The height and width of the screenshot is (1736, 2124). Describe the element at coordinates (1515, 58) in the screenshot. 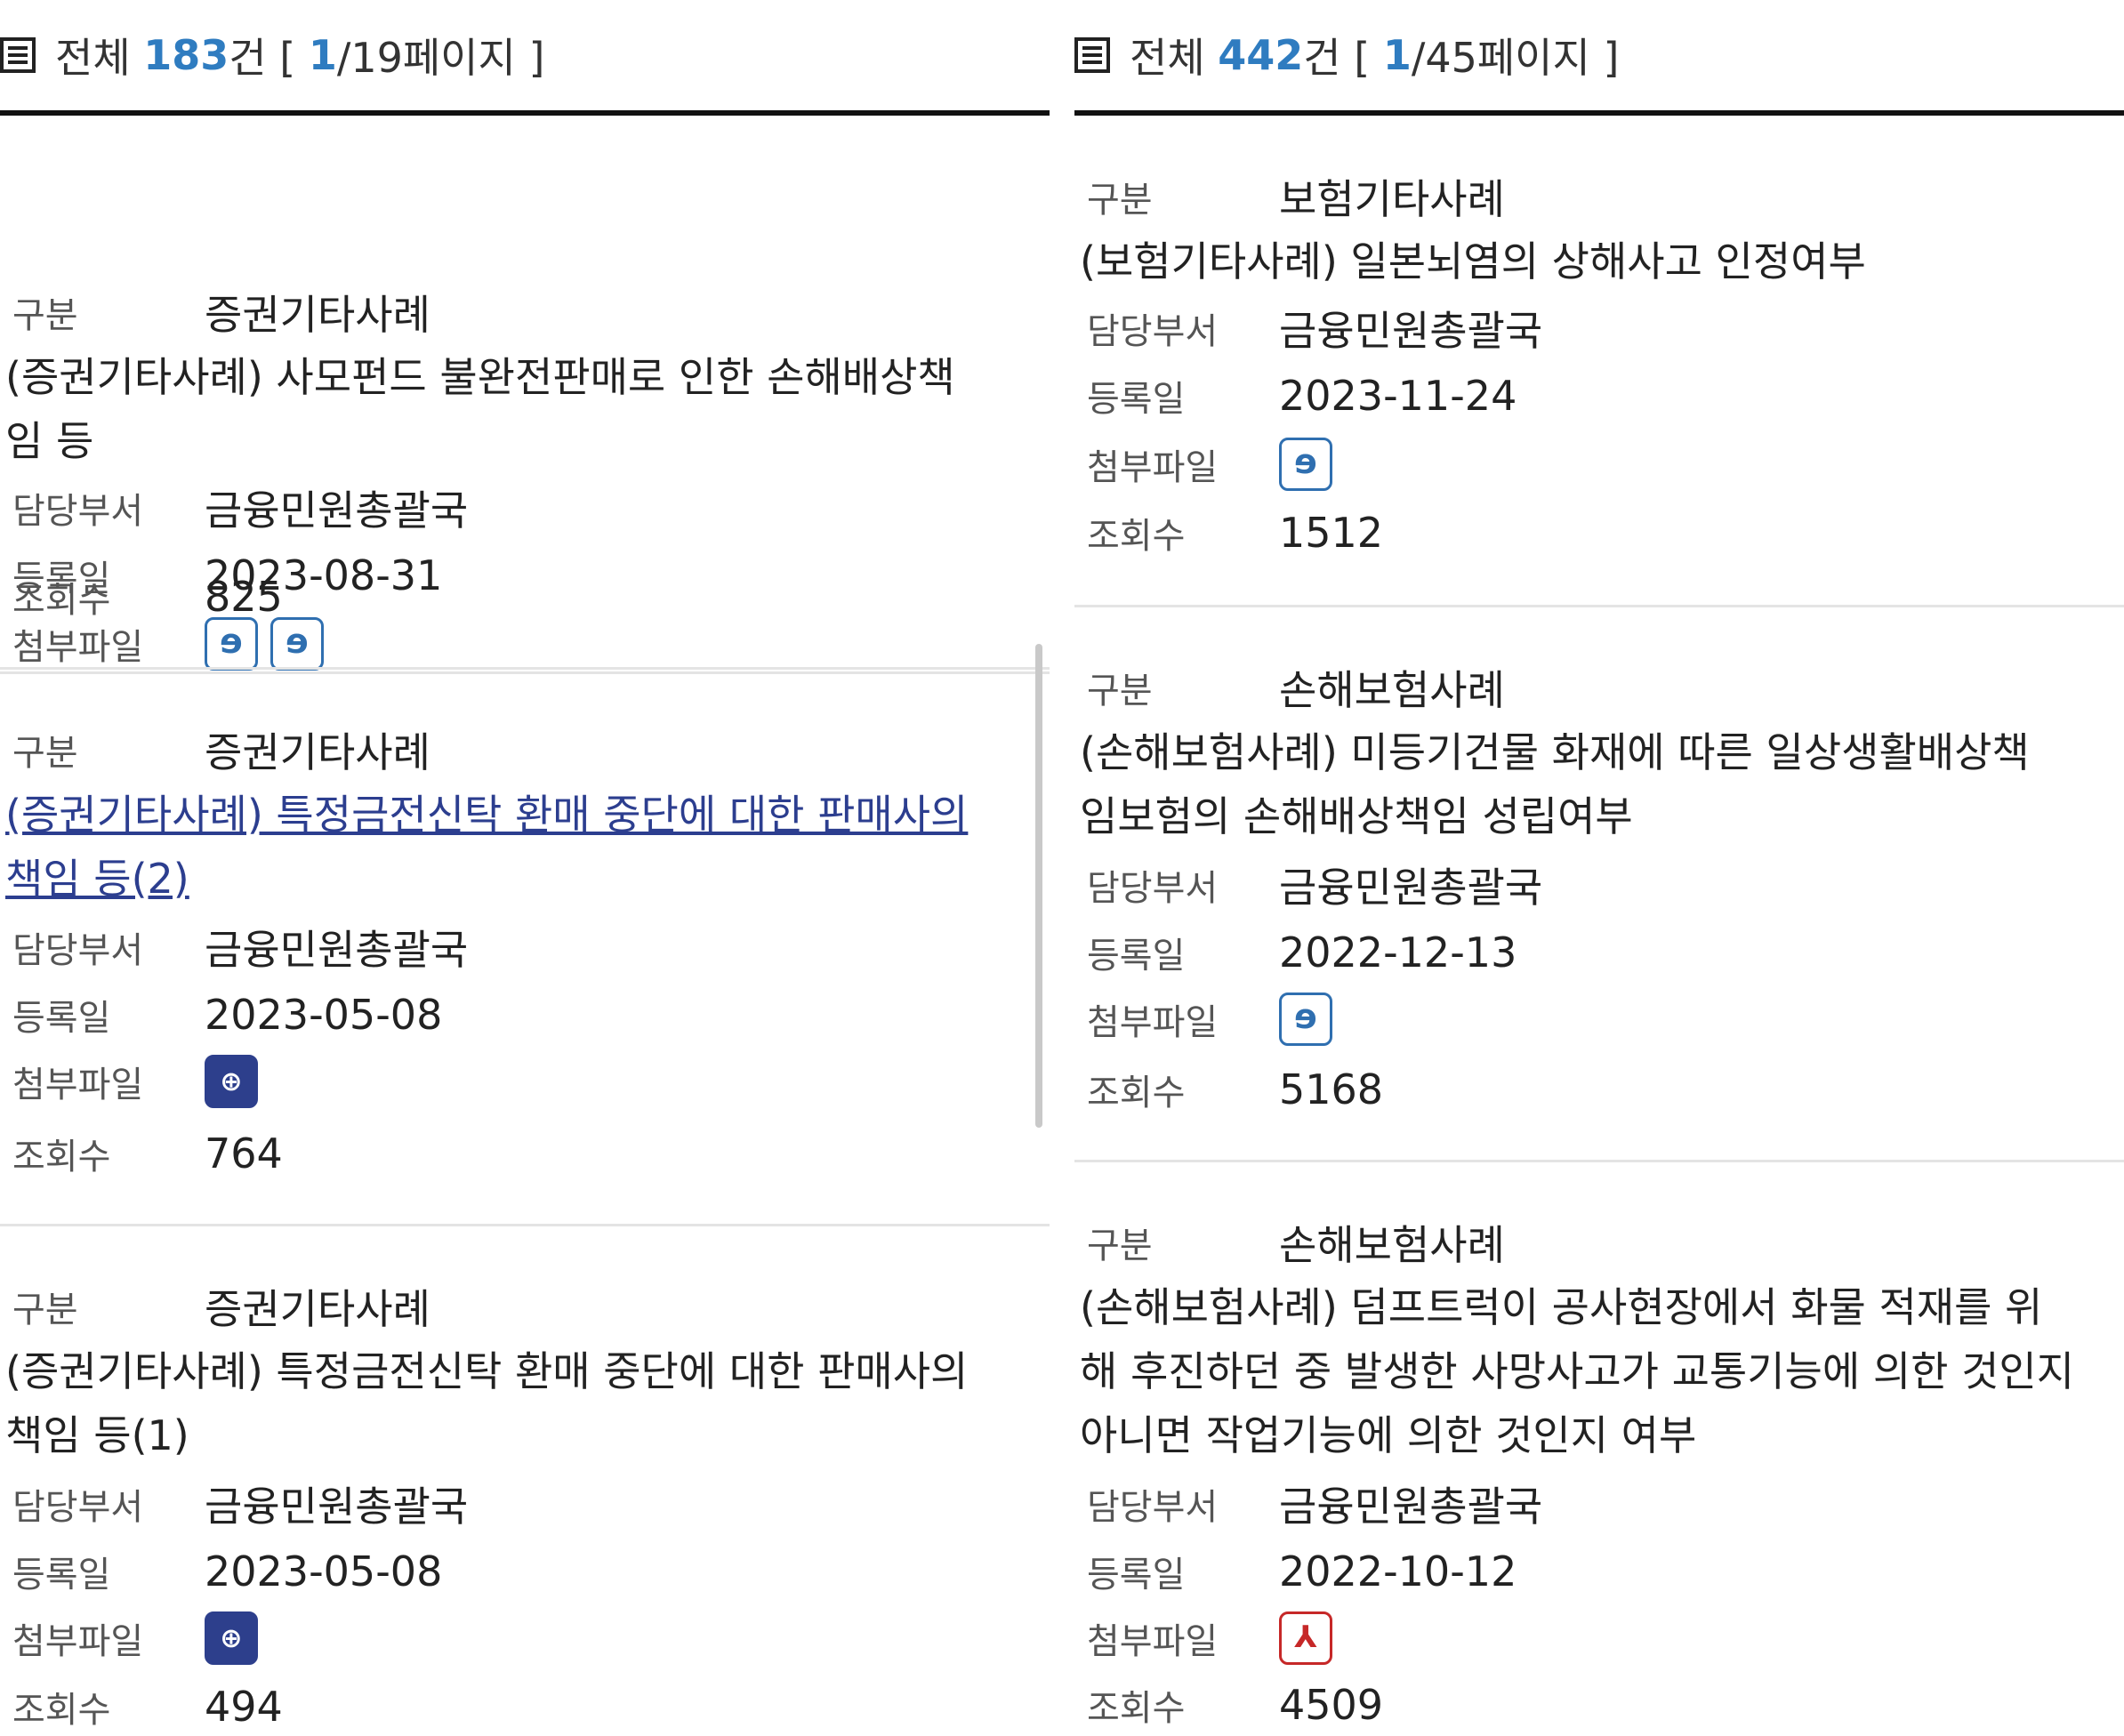

I see `header-suffix: /45페이지 ]` at that location.